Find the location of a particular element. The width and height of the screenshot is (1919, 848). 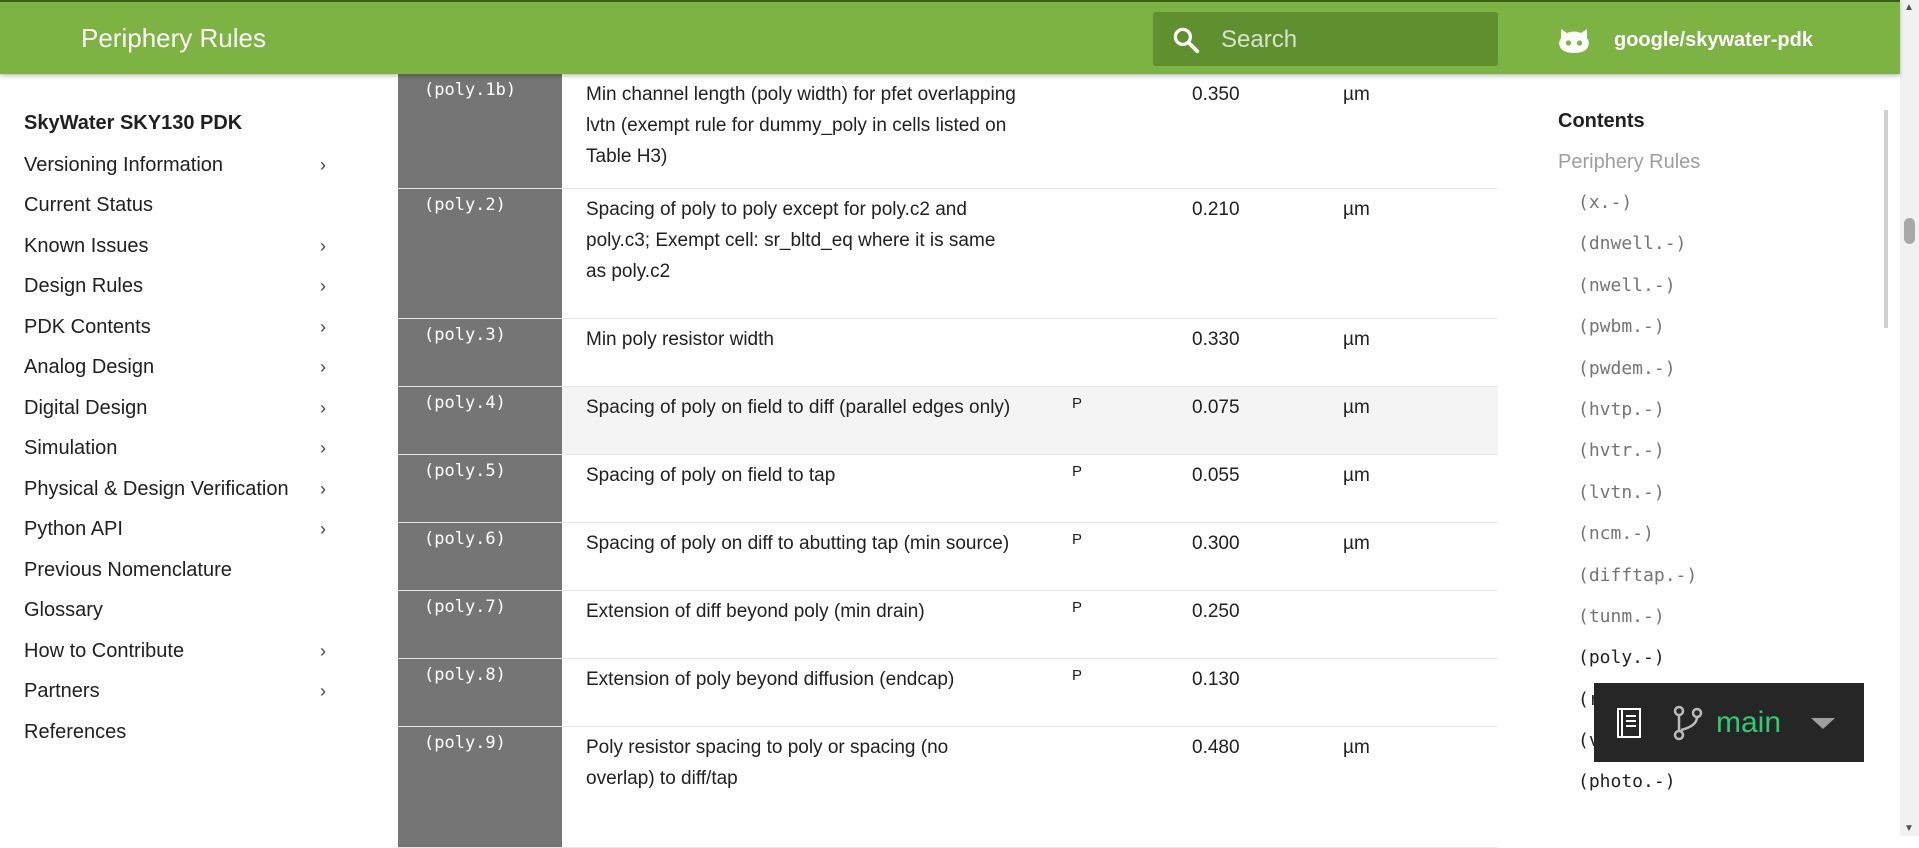

nav-item-design-rules: Design Rules › is located at coordinates (184, 287).